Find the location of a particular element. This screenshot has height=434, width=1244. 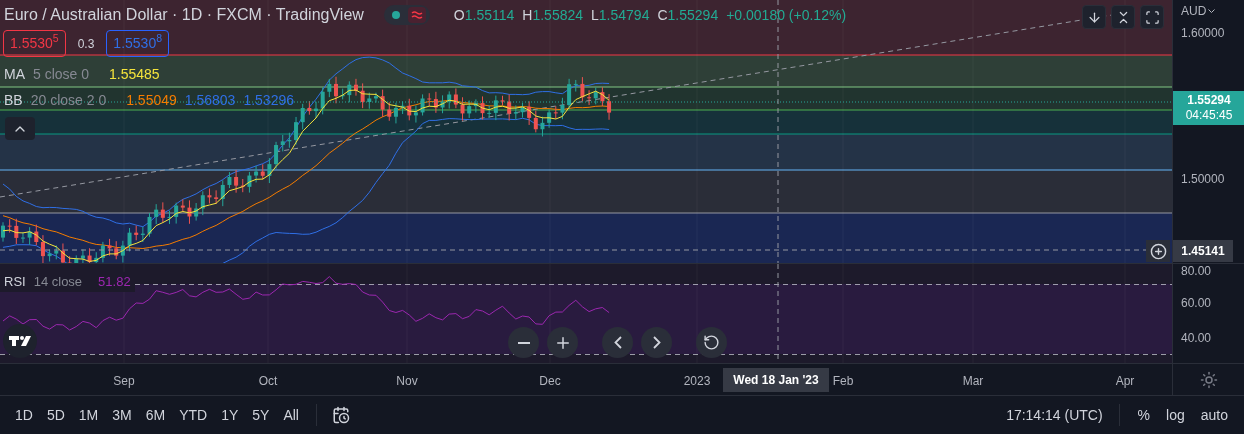

chart-title: Euro / Australian Dollar · 1D · FXCM · TradingView is located at coordinates (184, 15).